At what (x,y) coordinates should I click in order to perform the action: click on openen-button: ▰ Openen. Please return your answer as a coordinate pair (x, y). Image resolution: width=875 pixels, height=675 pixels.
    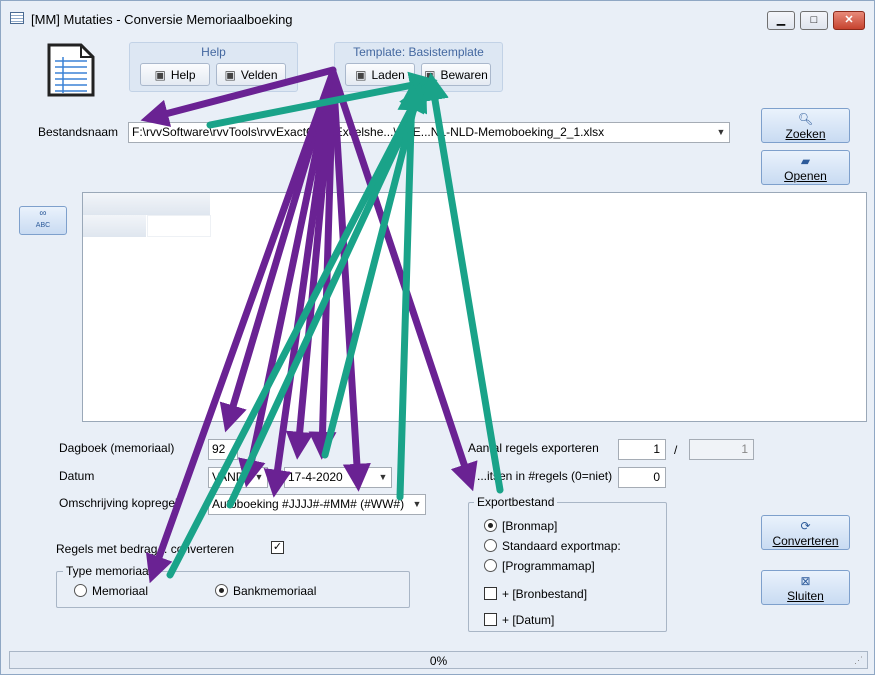
    Looking at the image, I should click on (805, 167).